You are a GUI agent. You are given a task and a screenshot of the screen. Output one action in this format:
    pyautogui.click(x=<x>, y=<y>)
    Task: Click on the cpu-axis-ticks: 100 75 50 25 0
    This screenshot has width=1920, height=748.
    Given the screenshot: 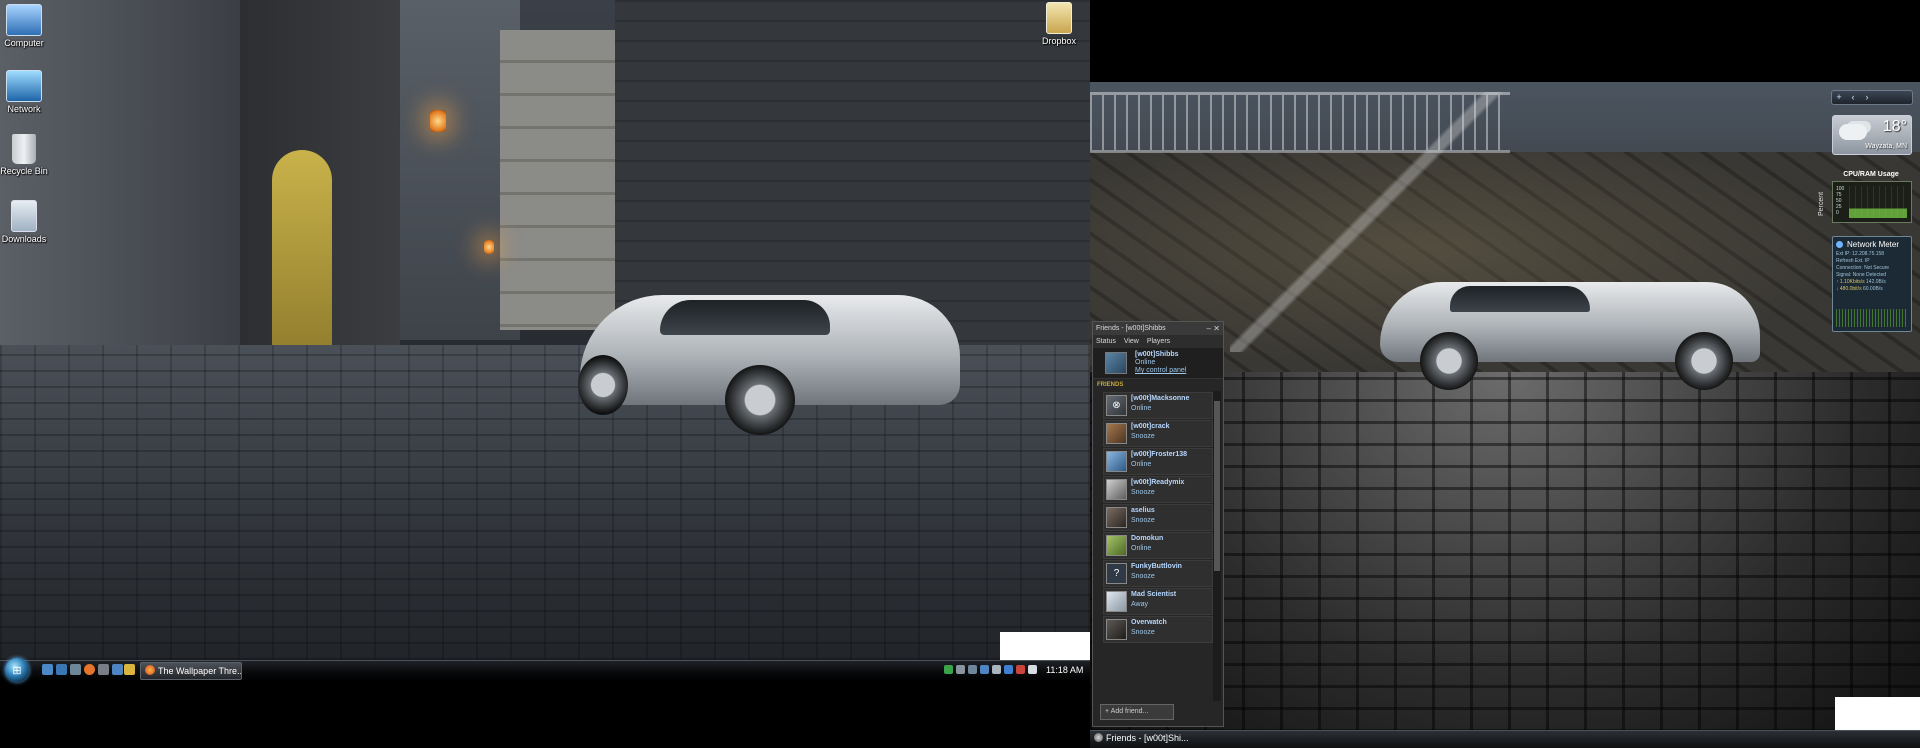 What is the action you would take?
    pyautogui.click(x=1840, y=201)
    